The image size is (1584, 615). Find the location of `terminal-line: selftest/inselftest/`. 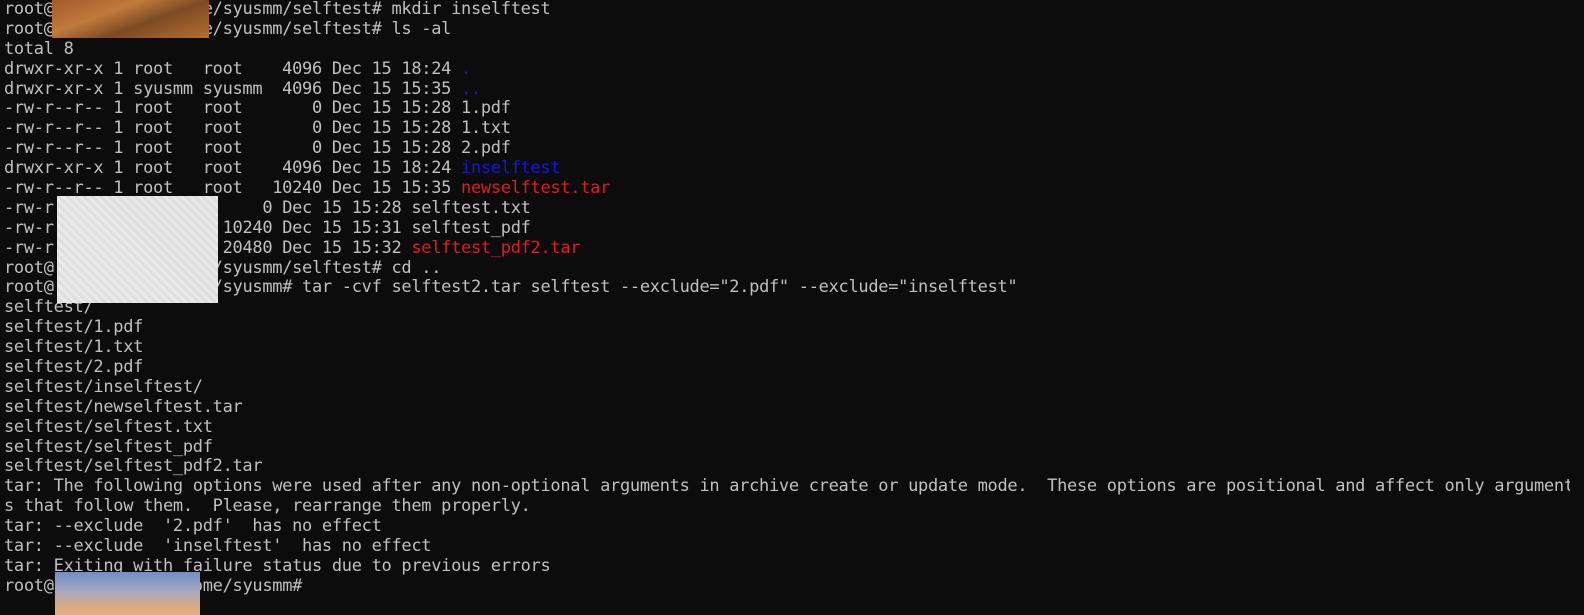

terminal-line: selftest/inselftest/ is located at coordinates (789, 387).